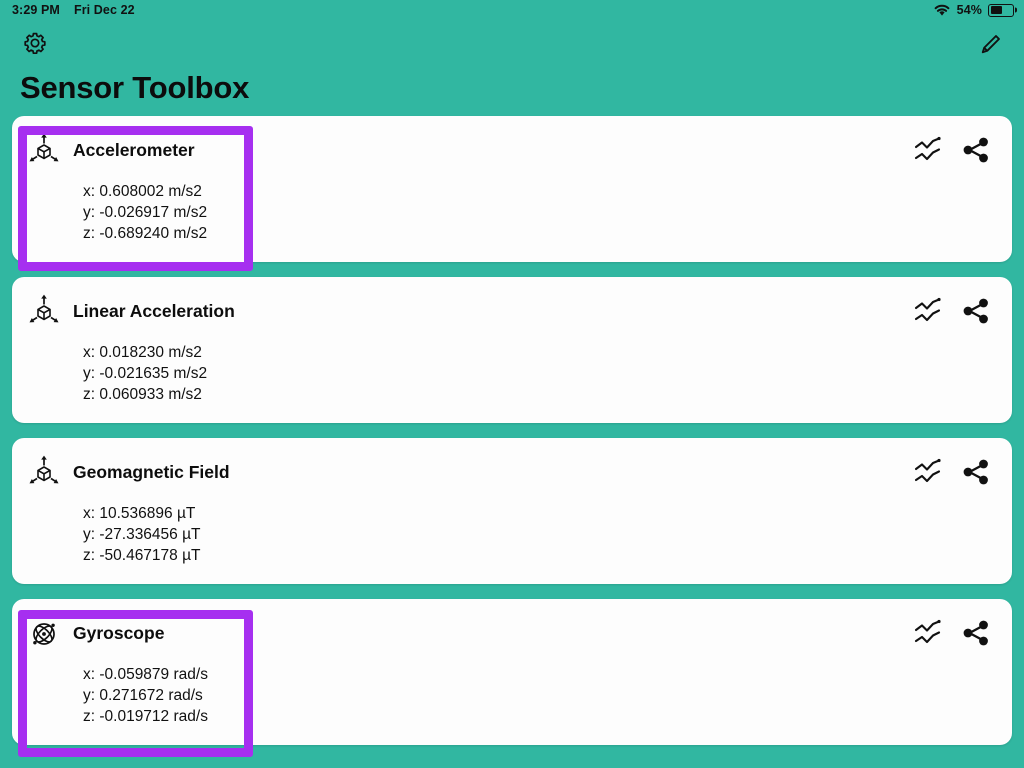  Describe the element at coordinates (145, 212) in the screenshot. I see `reading-y: y: -0.026917 m/s2` at that location.